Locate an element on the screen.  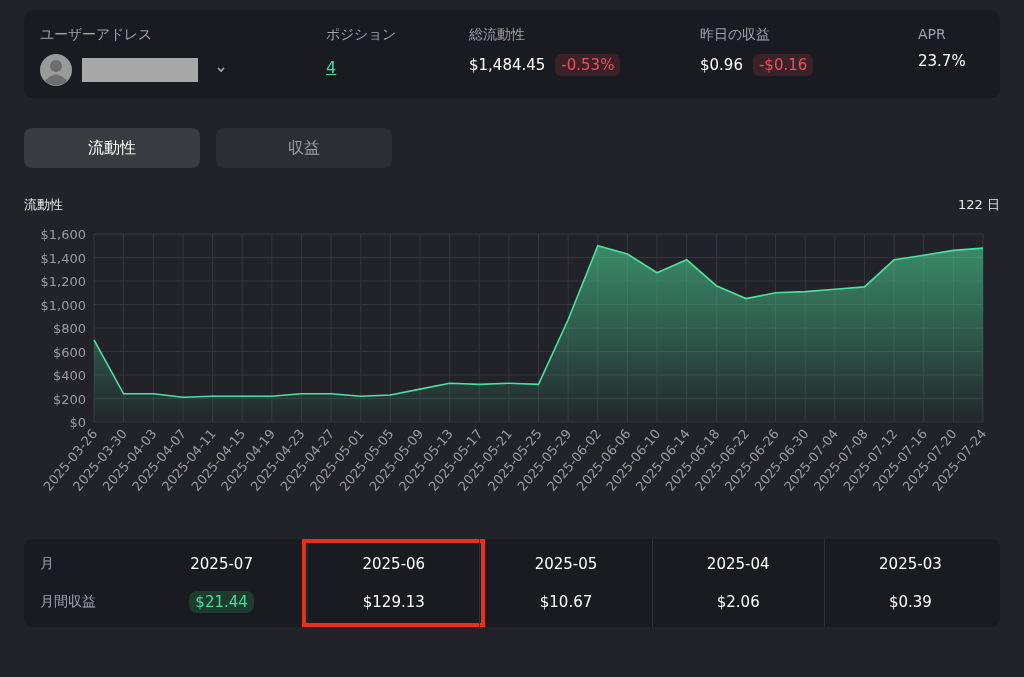
liquidity-value: $1,484.45 is located at coordinates (507, 65).